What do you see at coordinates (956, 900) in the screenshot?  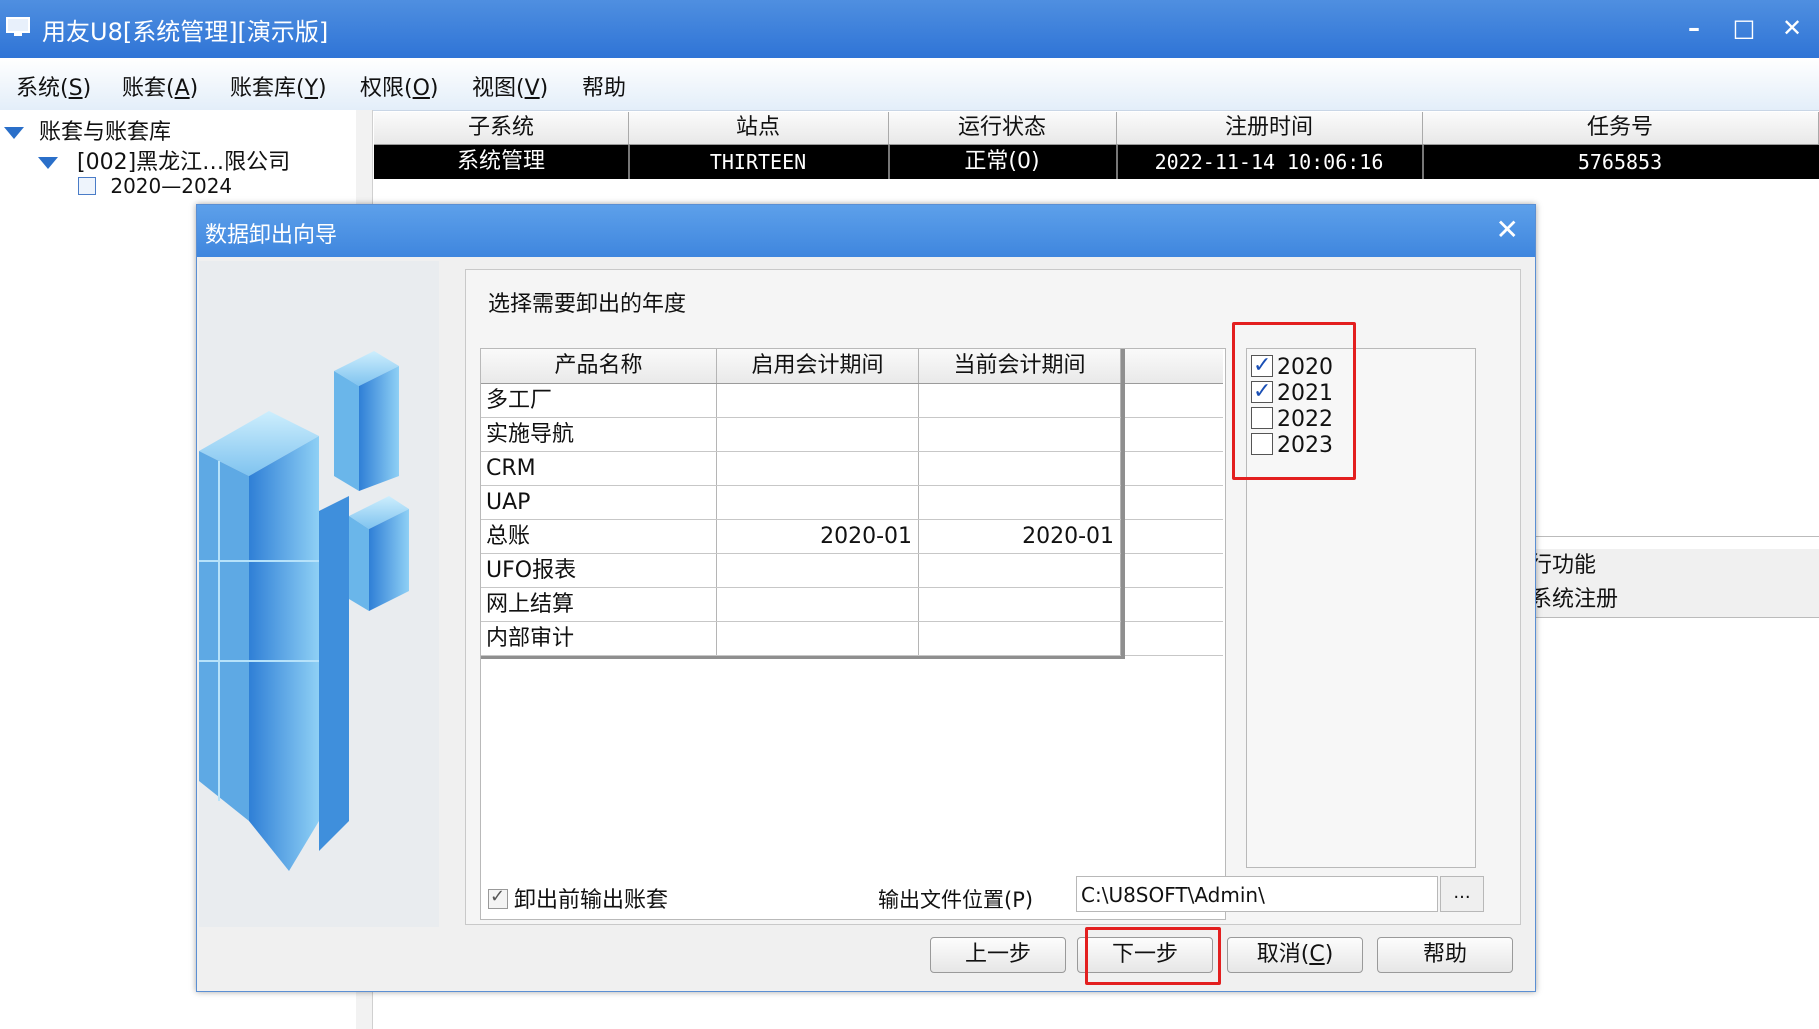 I see `output-path-label: 输出文件位置(P)` at bounding box center [956, 900].